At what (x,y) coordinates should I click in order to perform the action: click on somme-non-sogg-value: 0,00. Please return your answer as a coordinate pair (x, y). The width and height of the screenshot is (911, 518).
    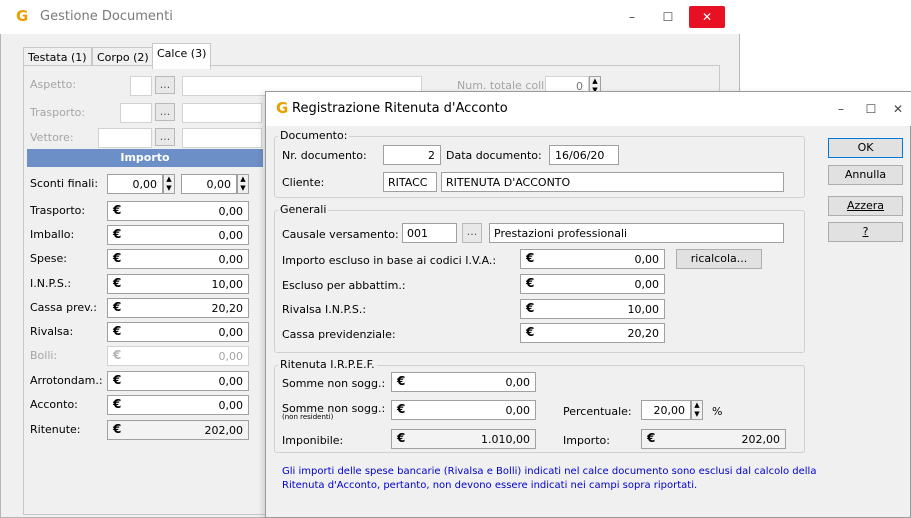
    Looking at the image, I should click on (518, 382).